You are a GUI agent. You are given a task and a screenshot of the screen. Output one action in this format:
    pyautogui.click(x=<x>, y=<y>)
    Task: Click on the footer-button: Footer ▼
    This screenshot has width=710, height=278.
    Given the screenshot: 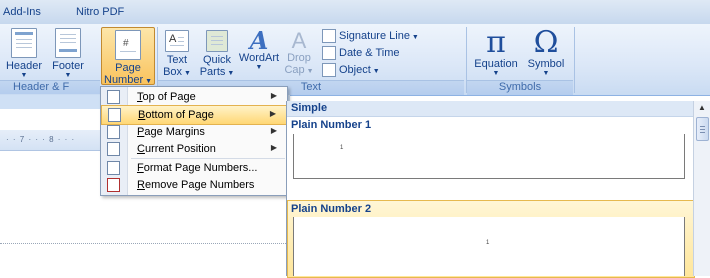 What is the action you would take?
    pyautogui.click(x=68, y=54)
    